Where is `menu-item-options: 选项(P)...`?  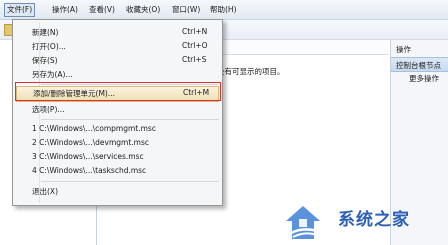 menu-item-options: 选项(P)... is located at coordinates (117, 109).